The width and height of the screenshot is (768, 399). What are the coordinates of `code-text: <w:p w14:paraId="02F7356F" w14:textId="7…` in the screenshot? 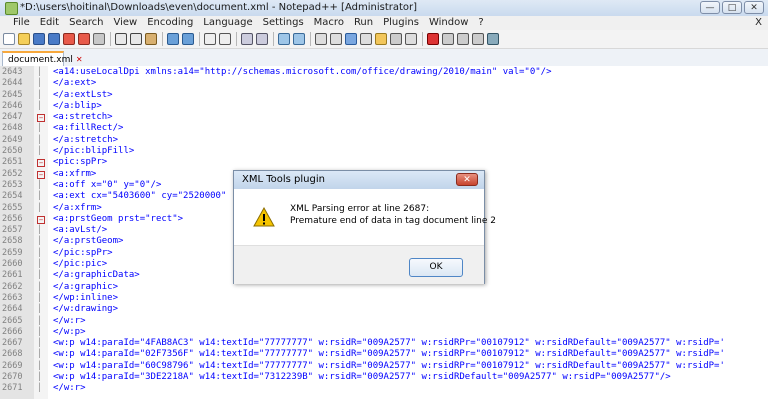 It's located at (389, 354).